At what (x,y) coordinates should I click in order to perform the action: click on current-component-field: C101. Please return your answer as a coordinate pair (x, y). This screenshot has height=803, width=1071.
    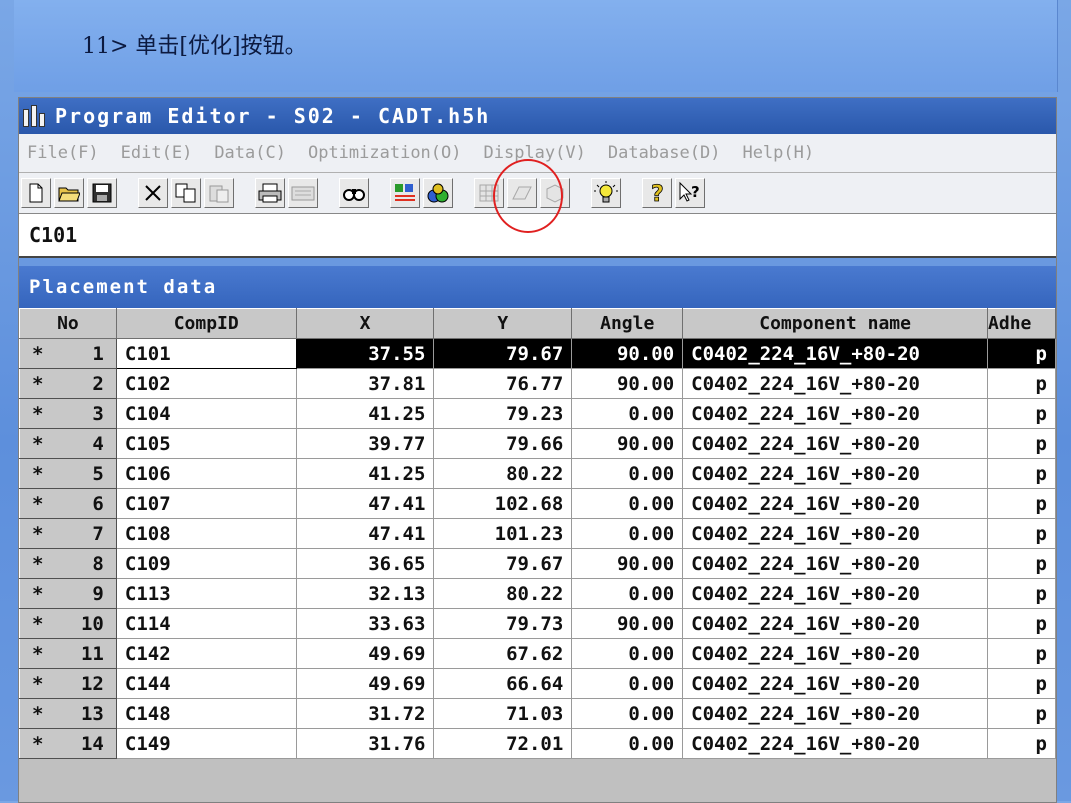
    Looking at the image, I should click on (537, 235).